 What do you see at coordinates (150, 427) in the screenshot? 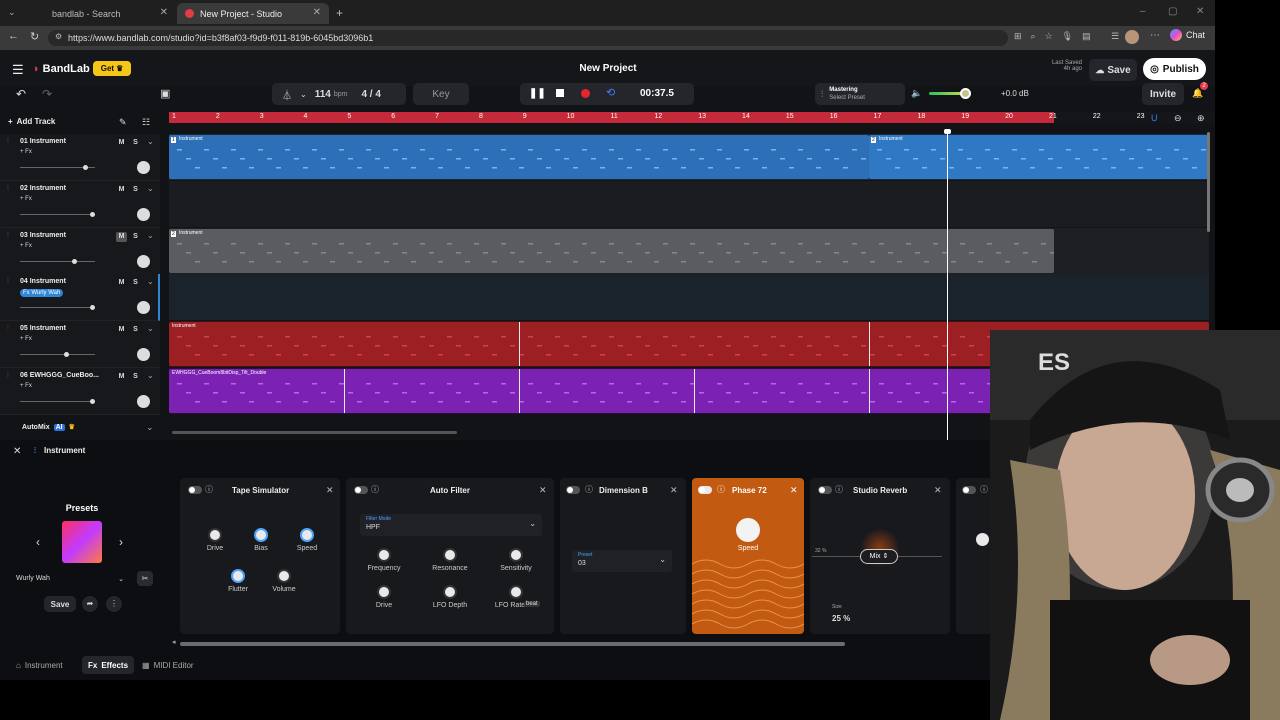
I see `automix-expand-icon: ⌄` at bounding box center [150, 427].